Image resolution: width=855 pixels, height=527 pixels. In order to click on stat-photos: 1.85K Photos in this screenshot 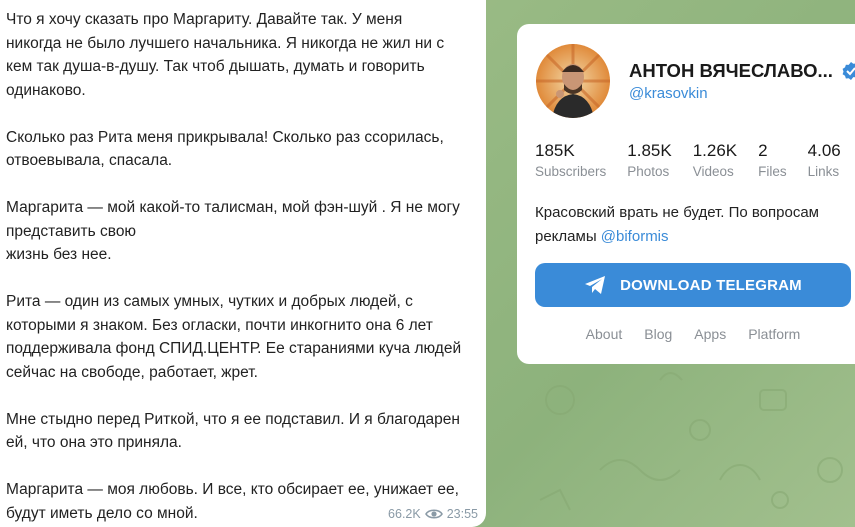, I will do `click(649, 162)`.